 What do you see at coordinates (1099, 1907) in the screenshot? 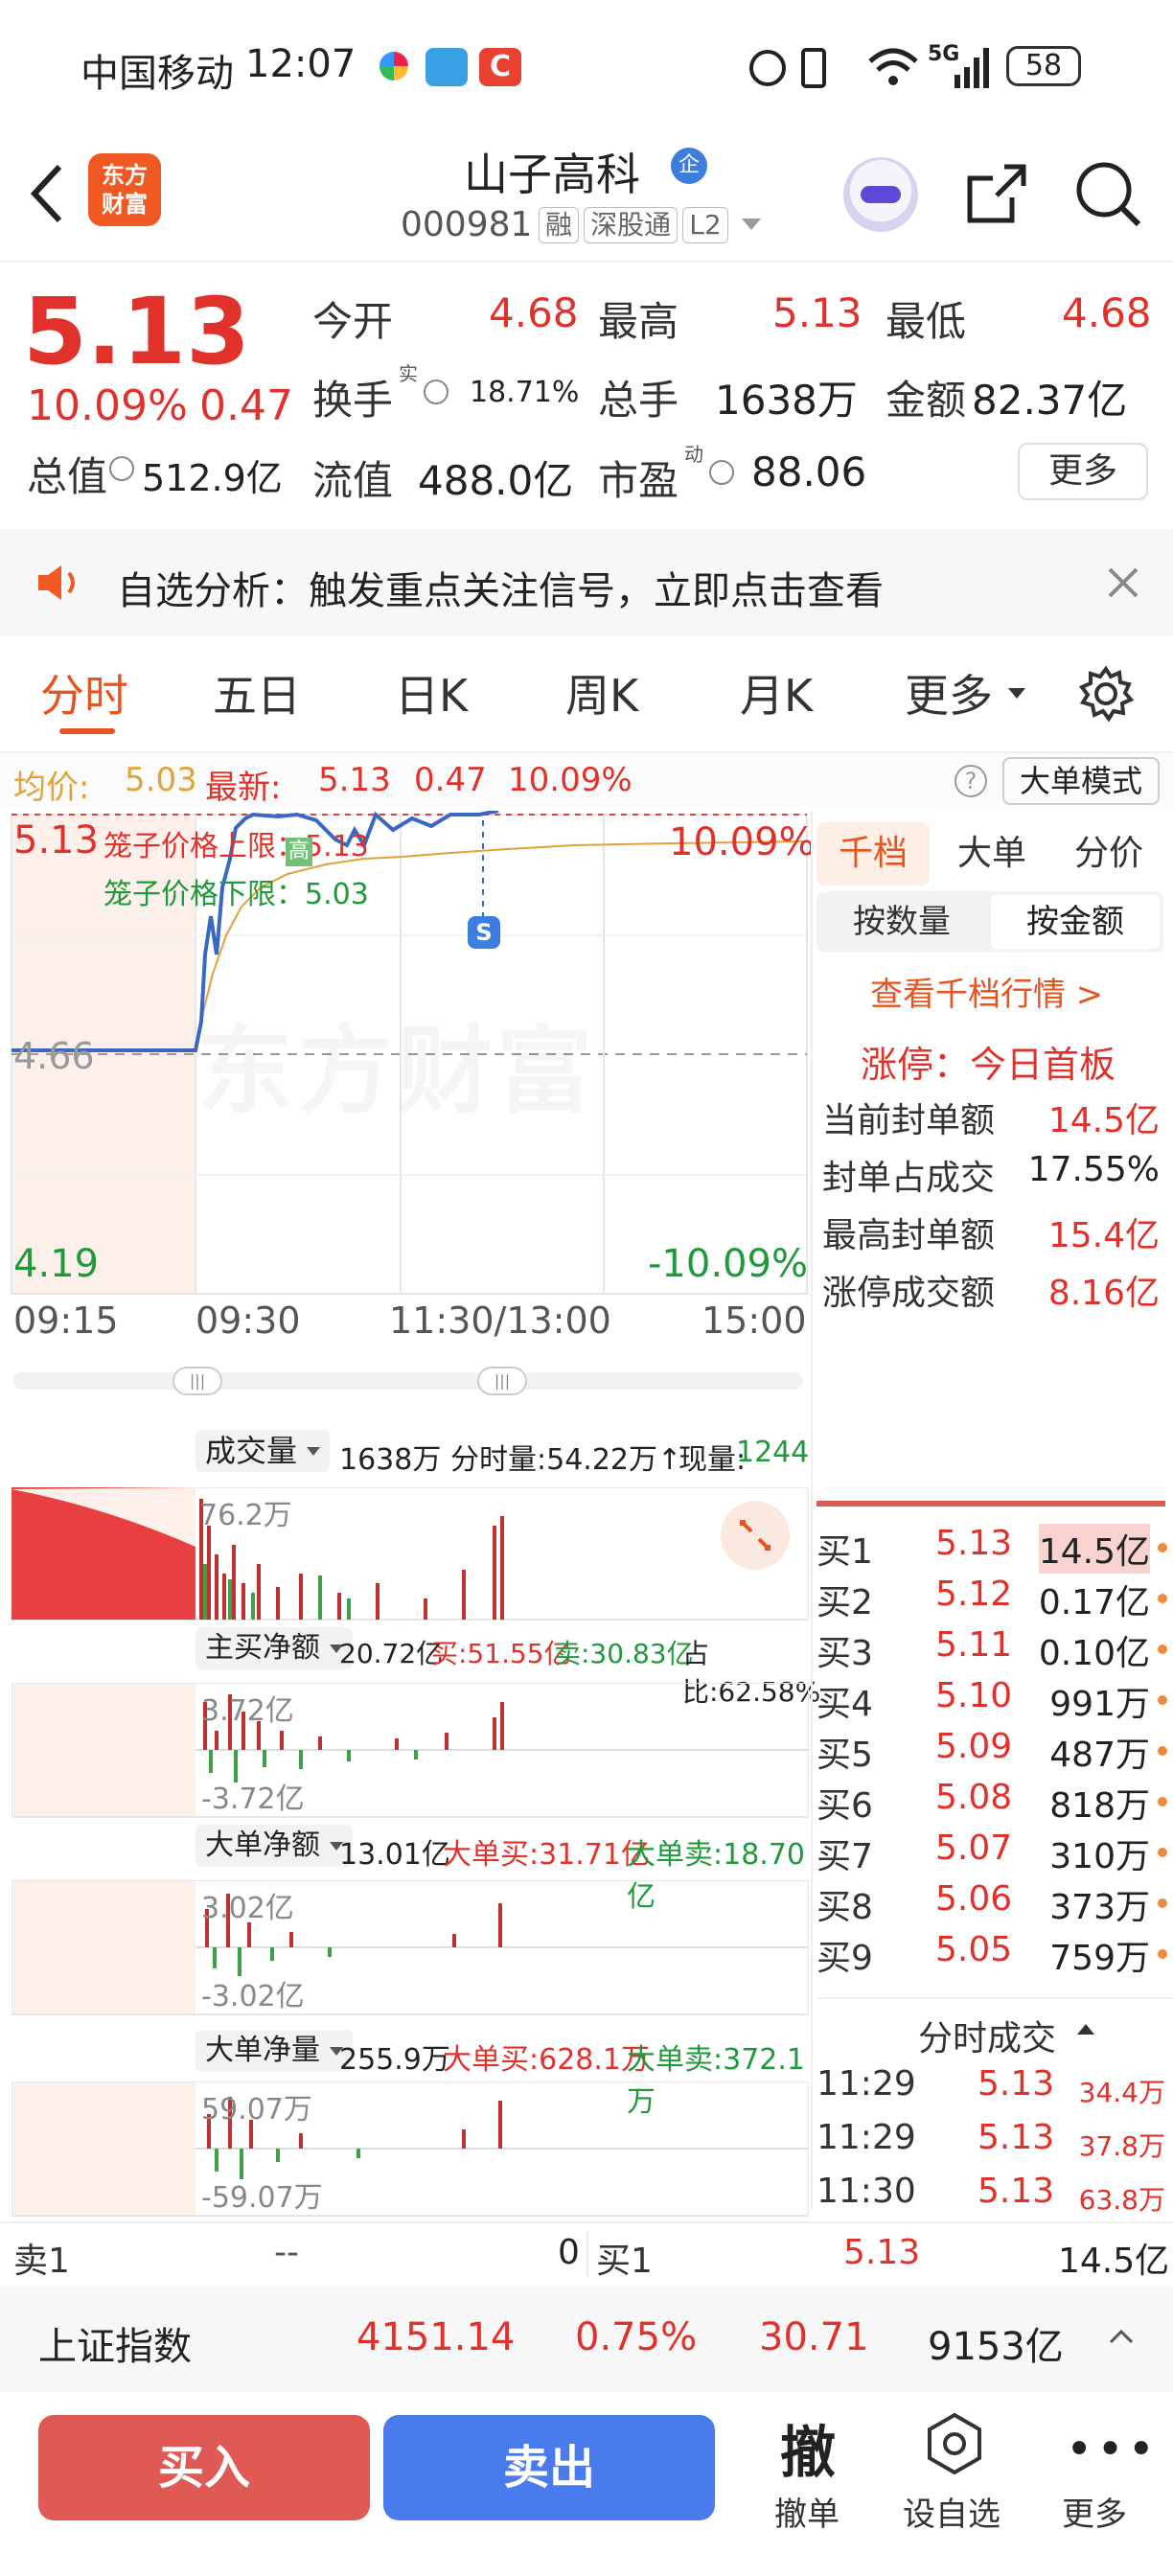
I see `book-volume: 373万` at bounding box center [1099, 1907].